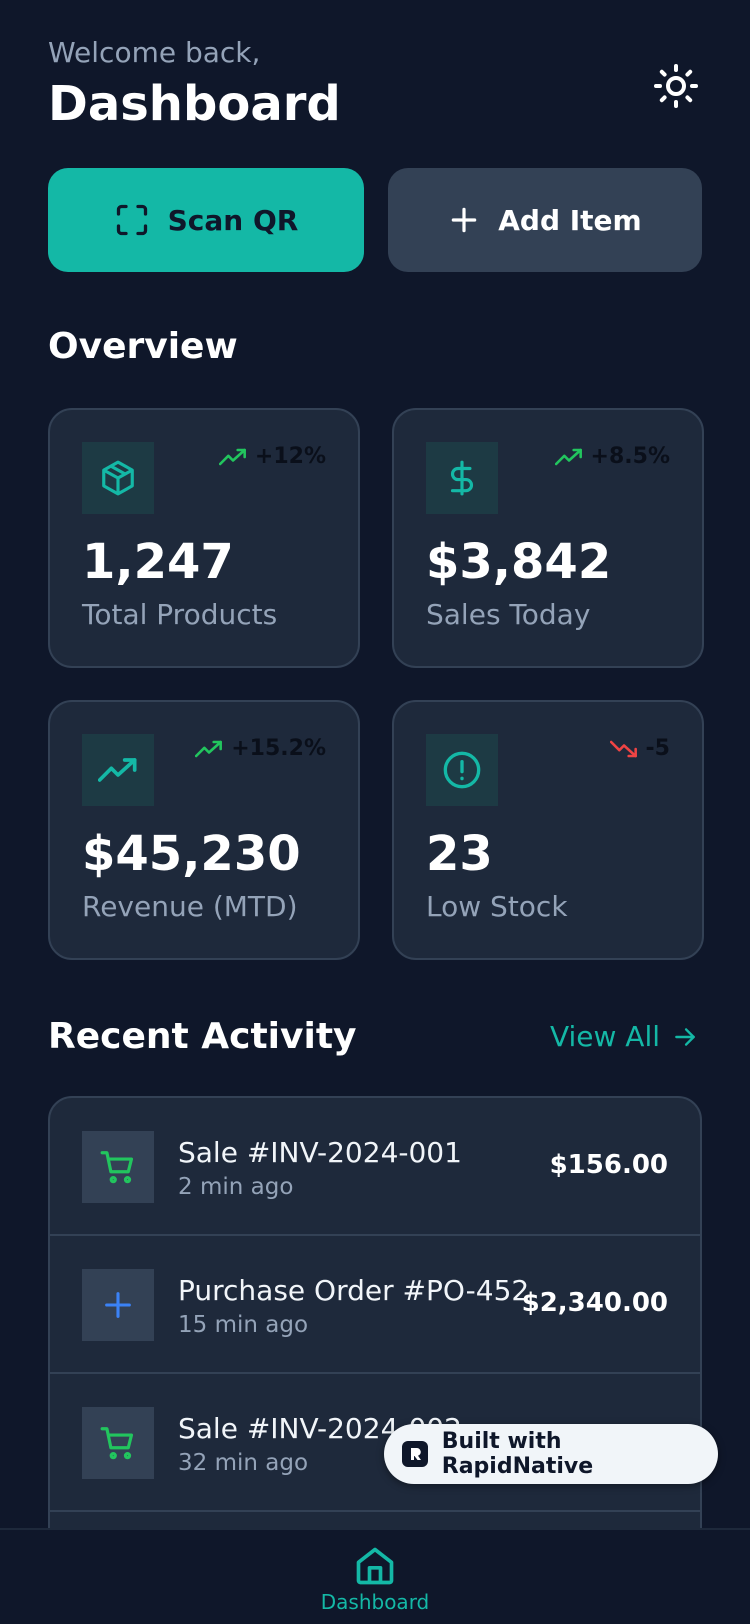  I want to click on stat-card-sales-today: +8.5% $3,842 Sales Today, so click(548, 538).